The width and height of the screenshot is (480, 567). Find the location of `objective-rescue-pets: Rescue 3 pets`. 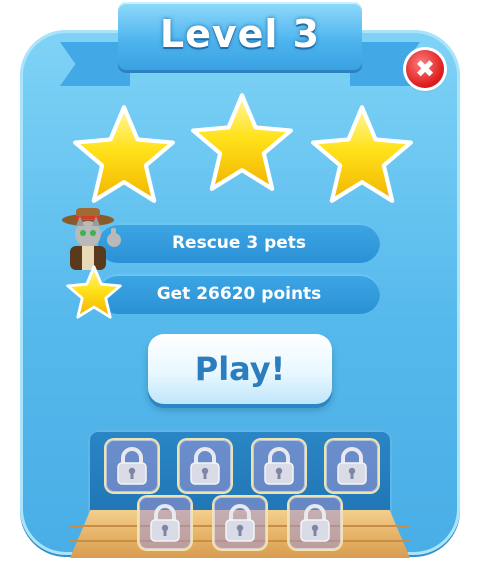

objective-rescue-pets: Rescue 3 pets is located at coordinates (239, 243).